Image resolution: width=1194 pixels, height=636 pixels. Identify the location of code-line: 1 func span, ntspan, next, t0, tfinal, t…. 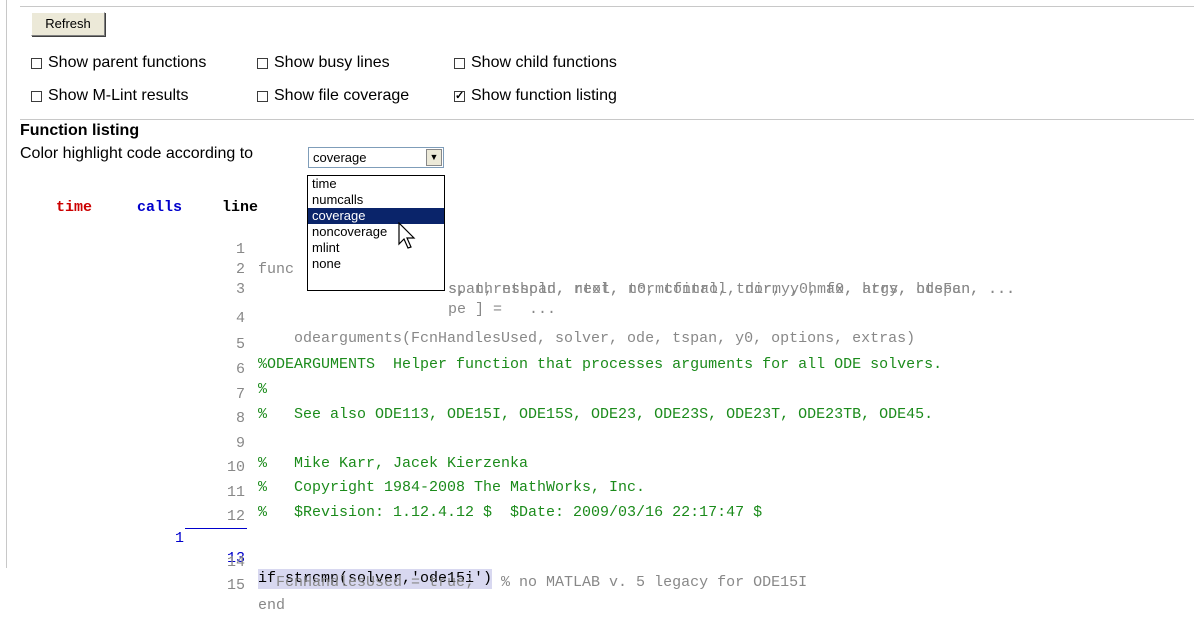
(597, 259).